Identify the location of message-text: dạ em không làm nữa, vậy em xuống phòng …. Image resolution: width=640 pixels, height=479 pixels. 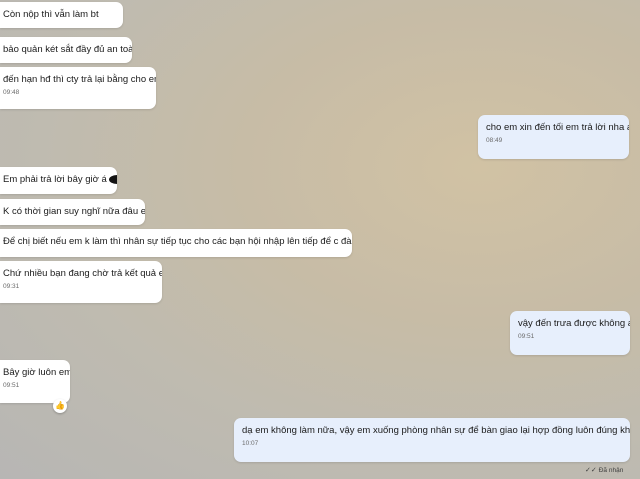
(436, 430).